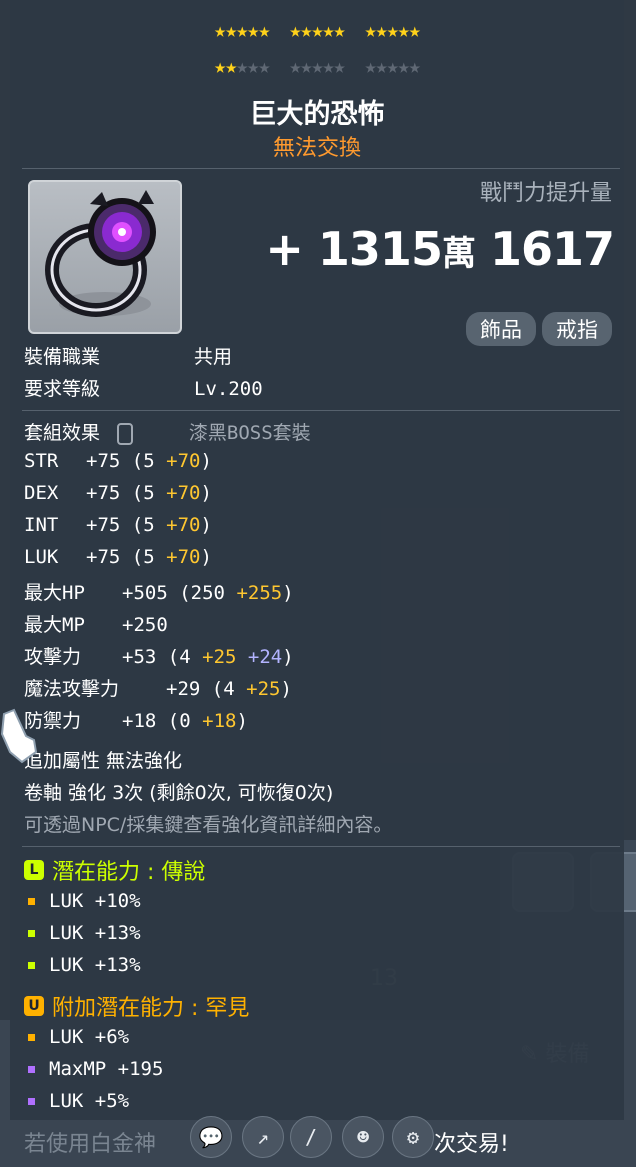  Describe the element at coordinates (179, 721) in the screenshot. I see `stat-base: (0` at that location.